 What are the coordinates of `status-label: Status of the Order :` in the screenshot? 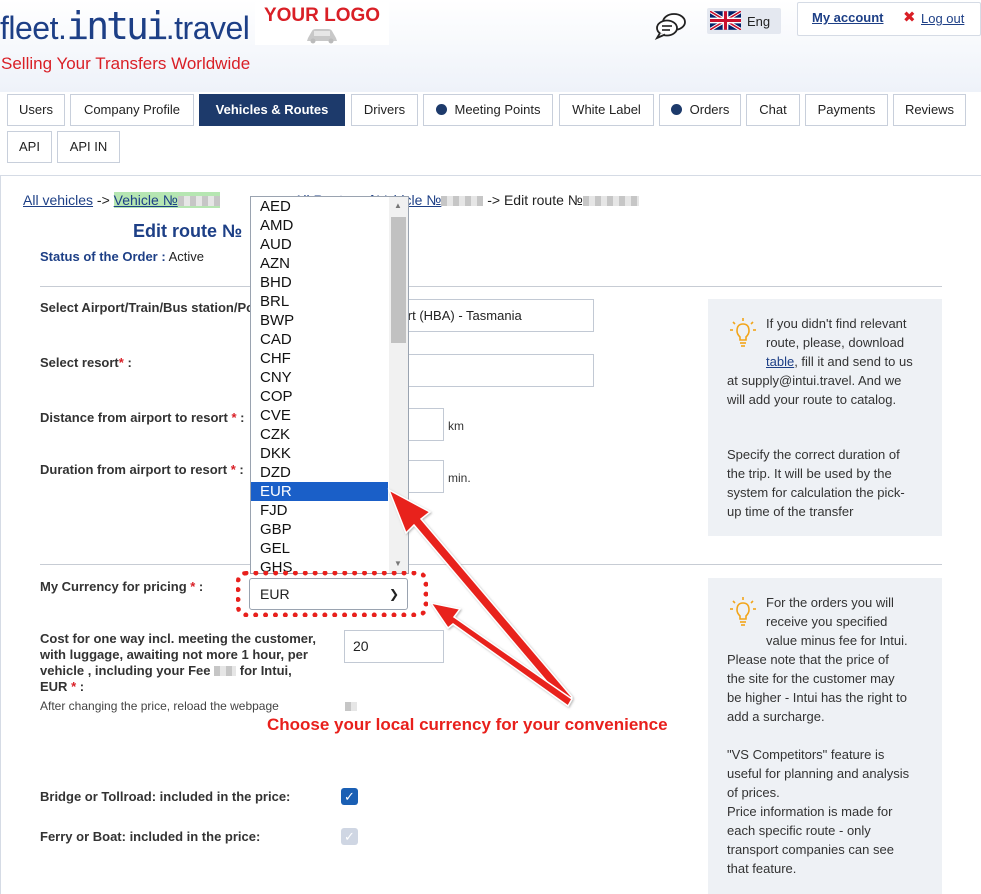 It's located at (103, 256).